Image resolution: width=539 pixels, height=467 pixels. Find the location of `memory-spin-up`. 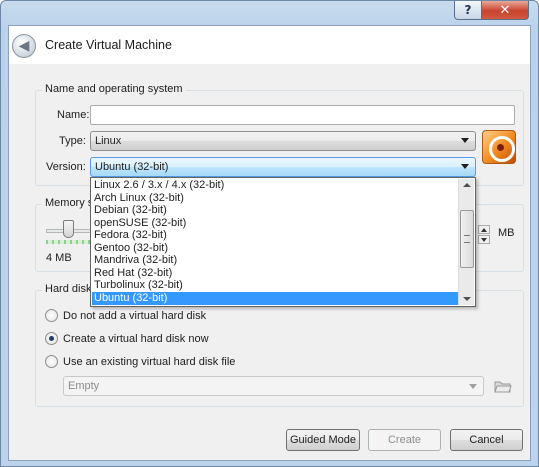

memory-spin-up is located at coordinates (484, 229).